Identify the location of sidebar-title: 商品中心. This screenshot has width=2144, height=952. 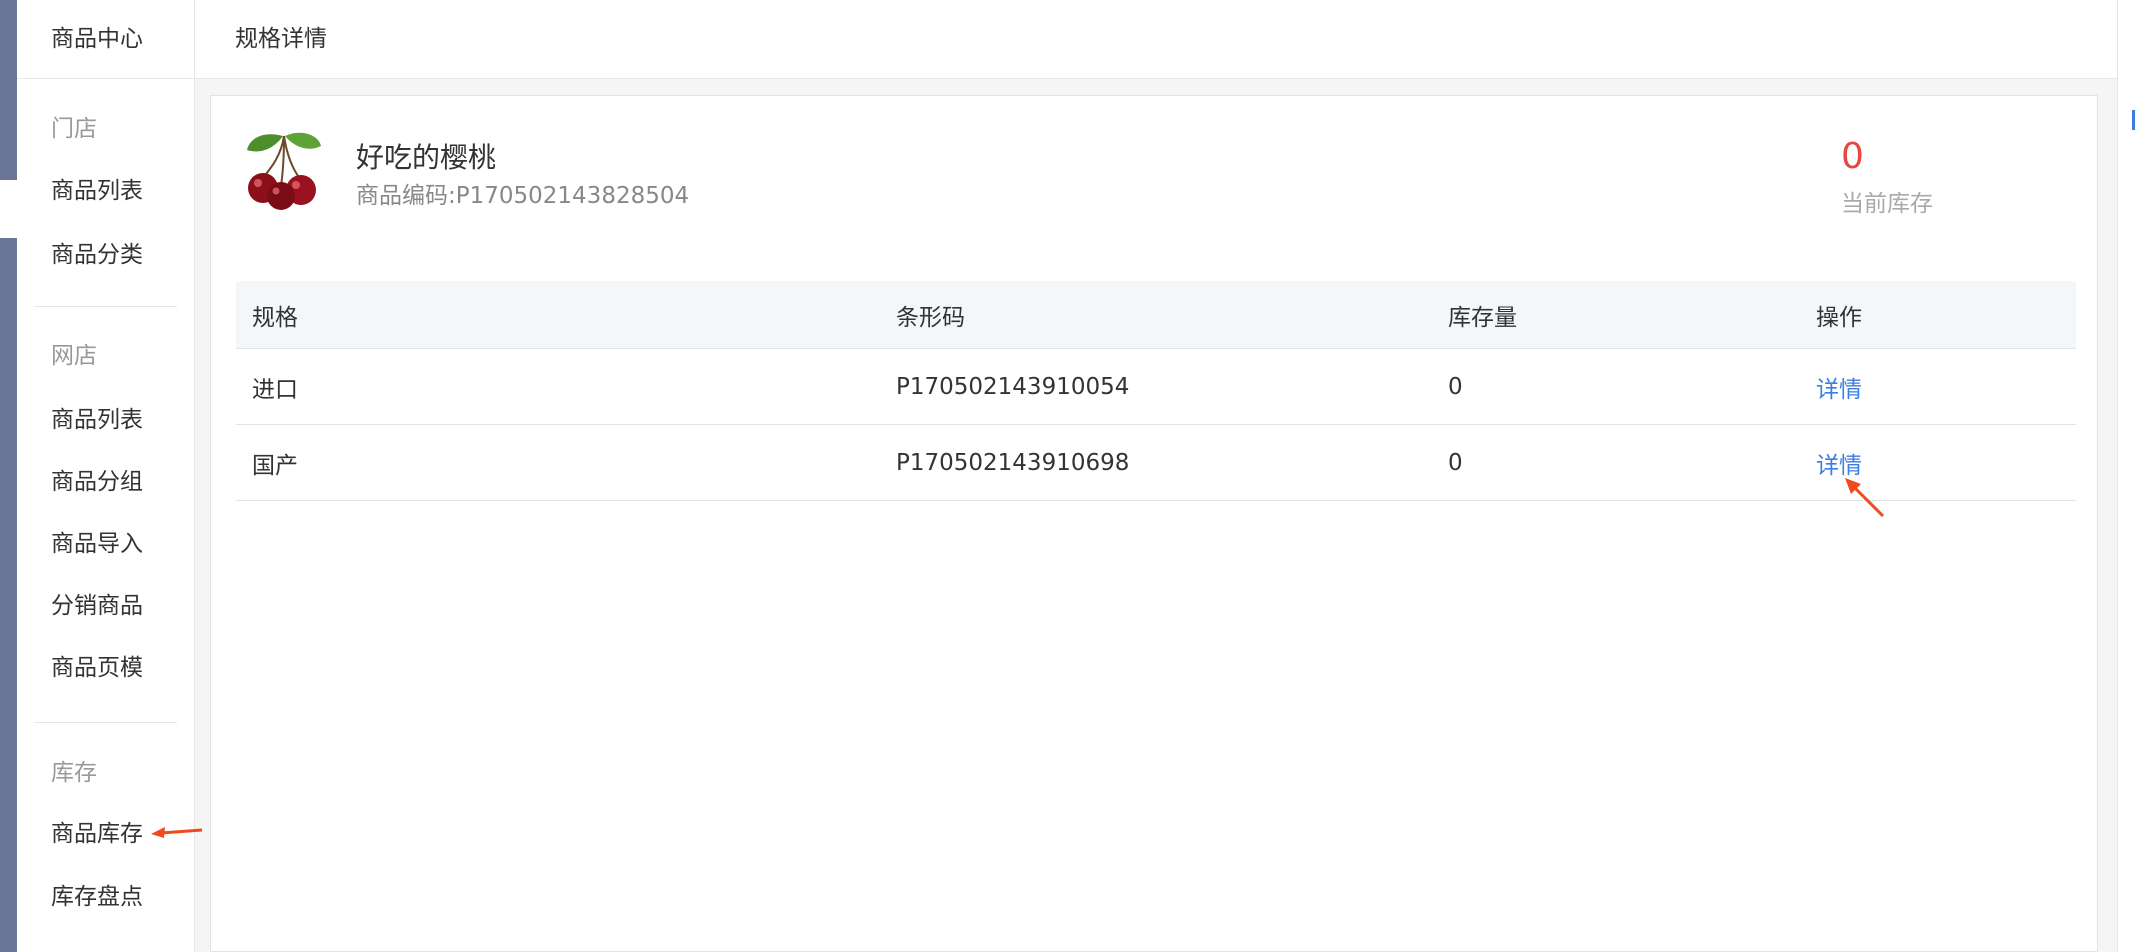
(105, 39).